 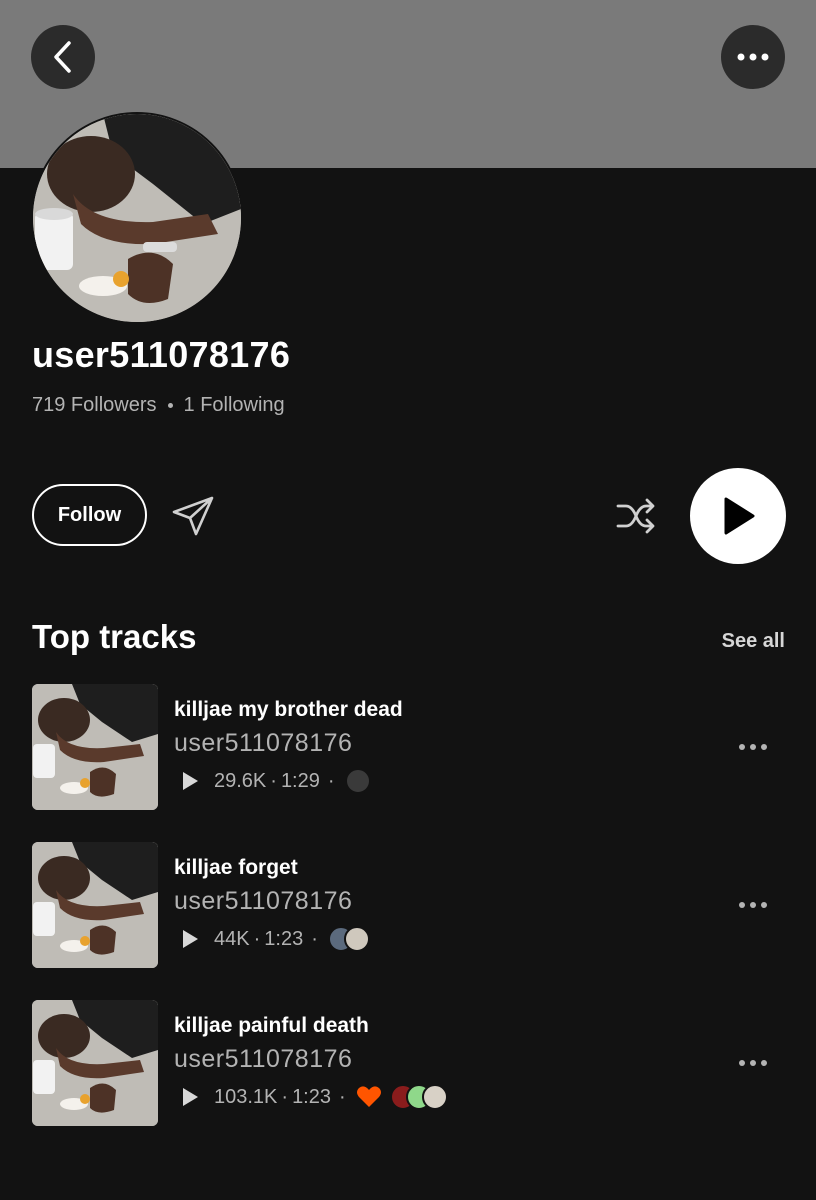 What do you see at coordinates (94, 405) in the screenshot?
I see `followers-count: 719 Followers` at bounding box center [94, 405].